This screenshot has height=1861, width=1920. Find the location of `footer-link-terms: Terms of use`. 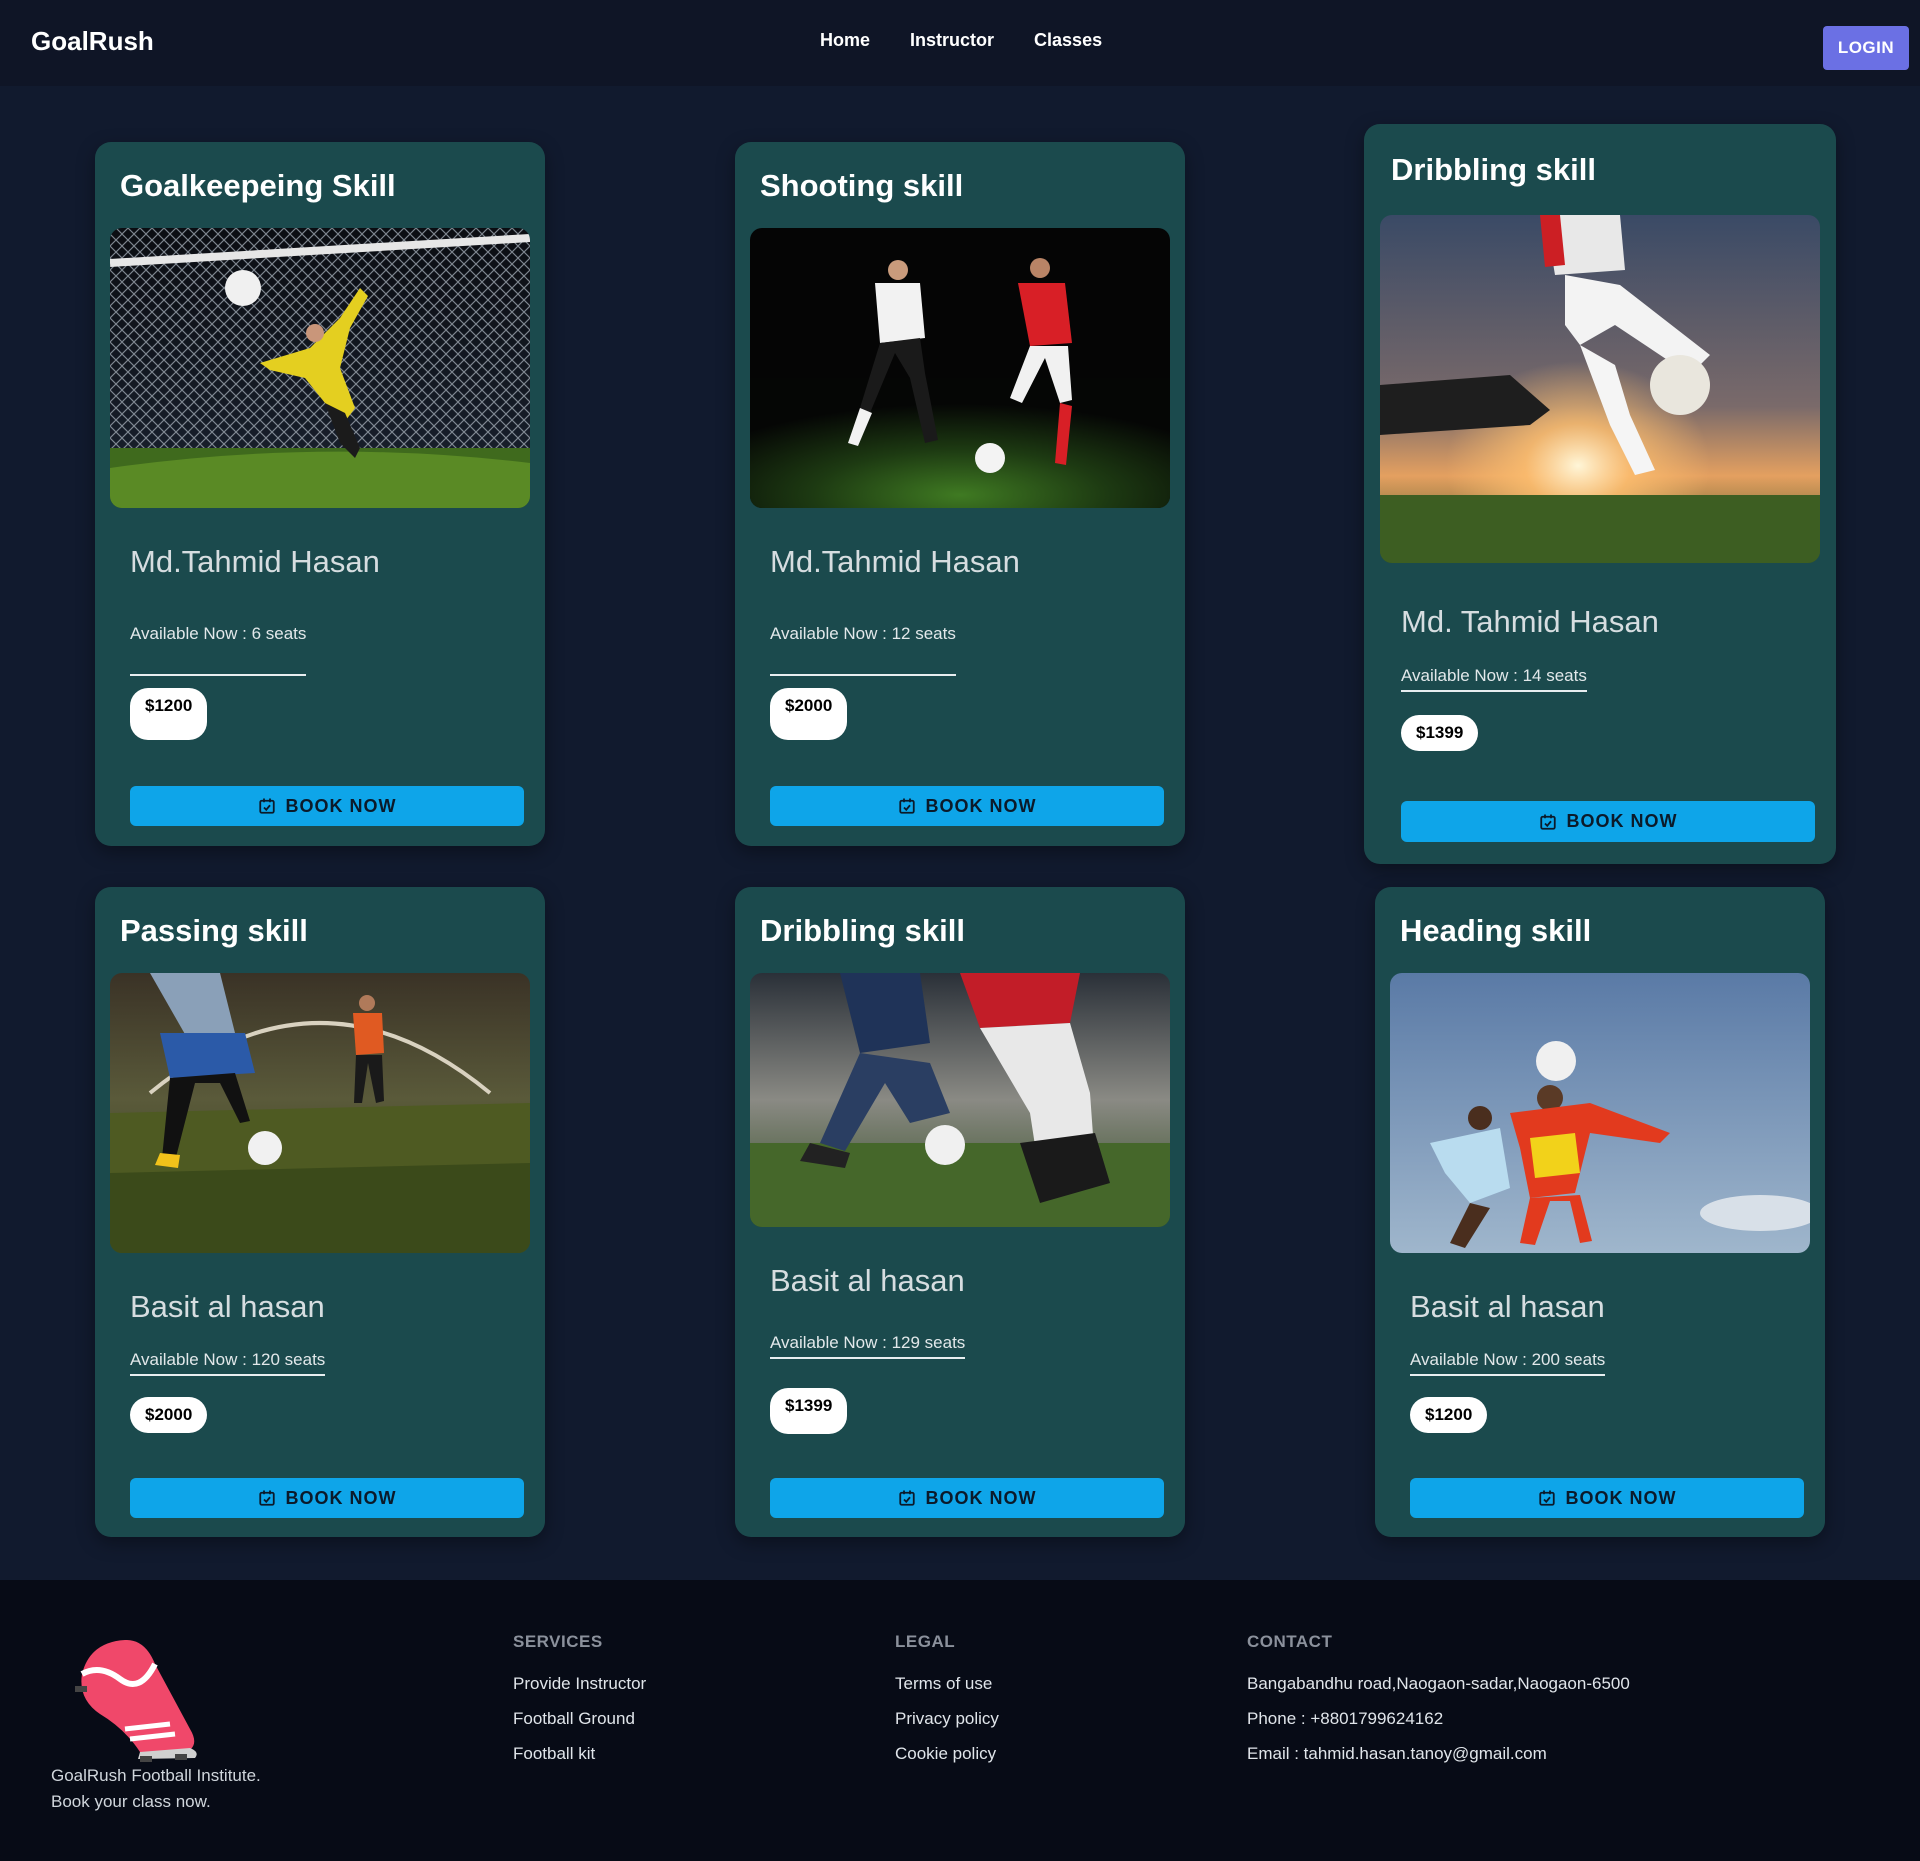

footer-link-terms: Terms of use is located at coordinates (947, 1684).